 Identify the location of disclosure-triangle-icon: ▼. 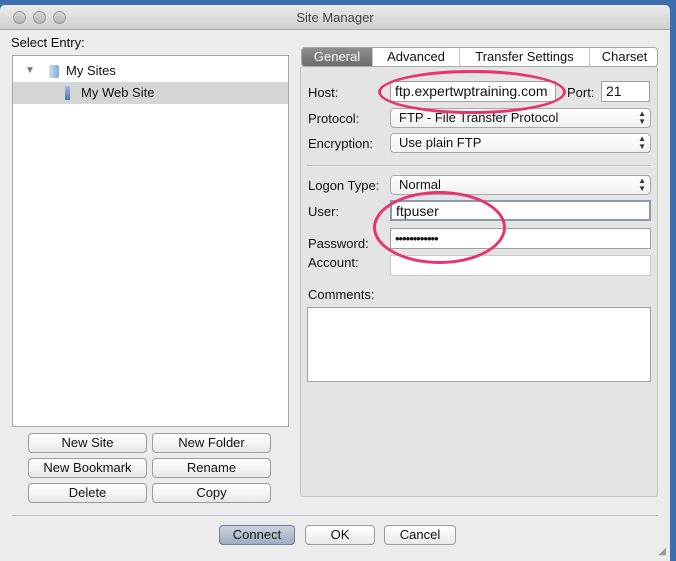
(30, 71).